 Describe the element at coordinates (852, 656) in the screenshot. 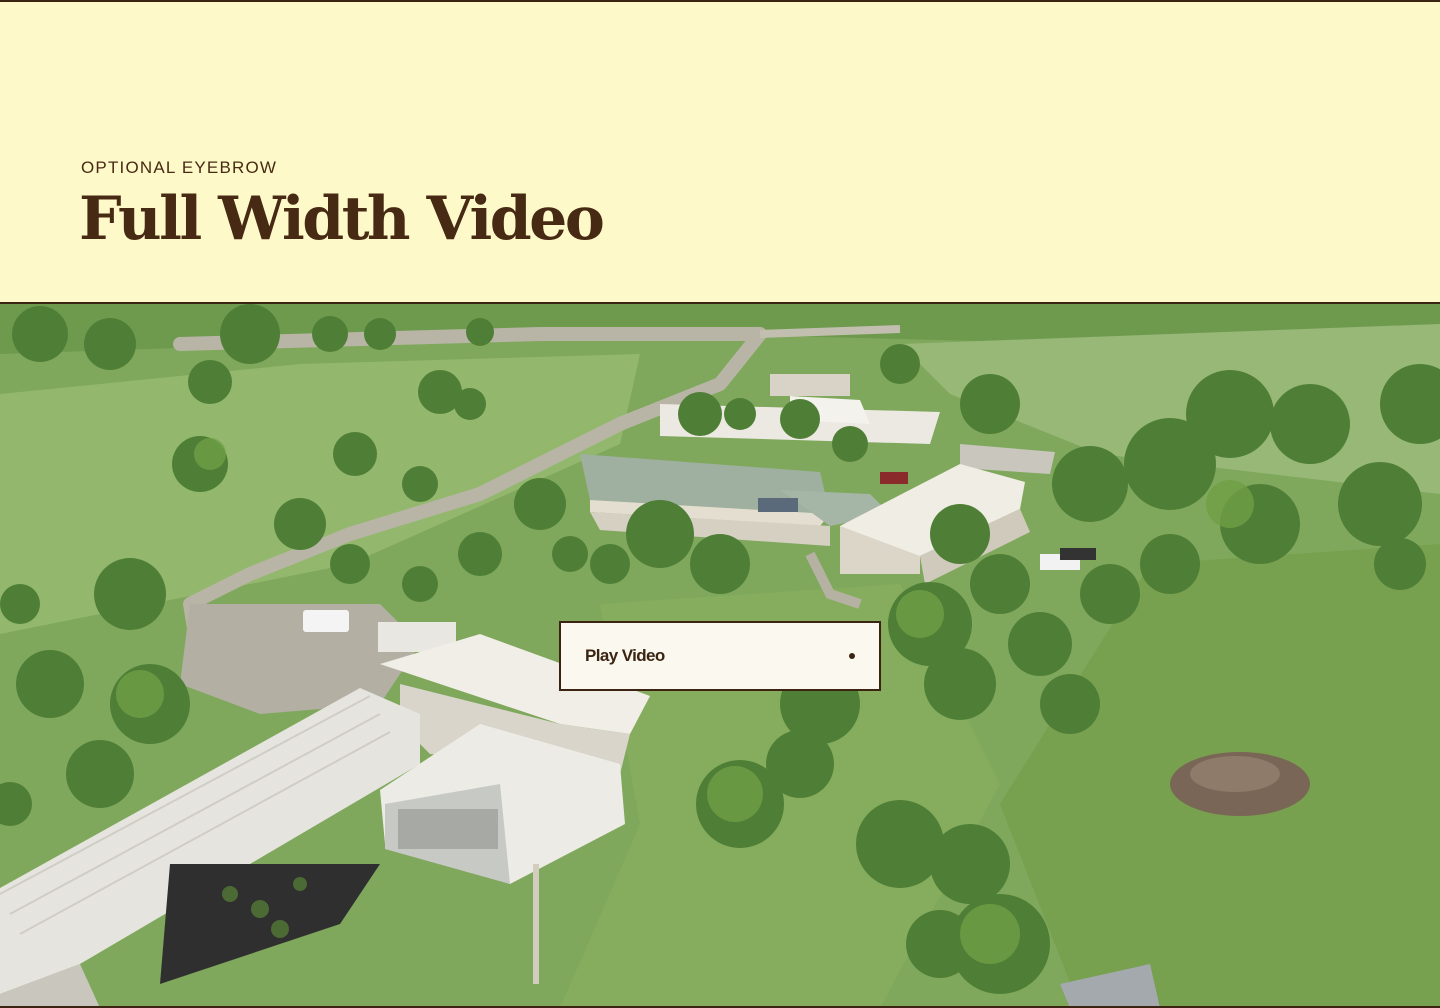

I see `dot-icon` at that location.